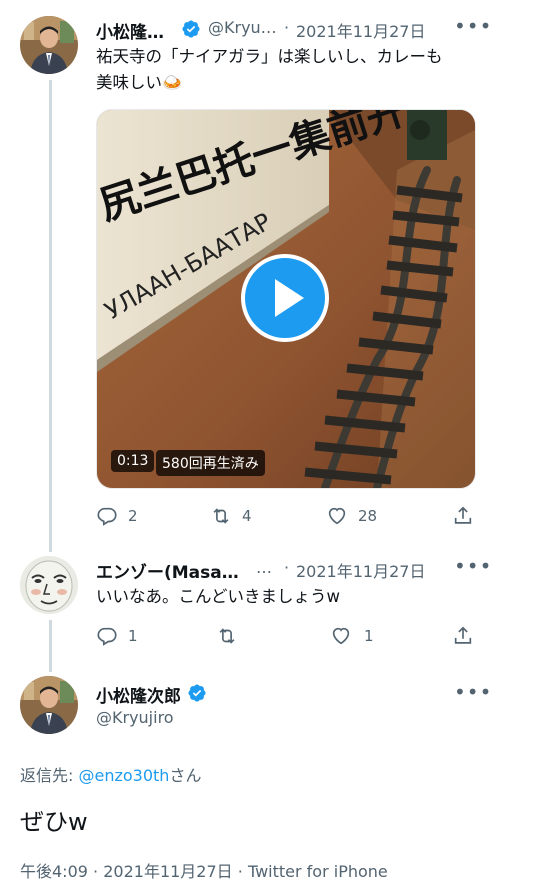 This screenshot has height=888, width=544. Describe the element at coordinates (133, 461) in the screenshot. I see `video-duration: 0:13` at that location.